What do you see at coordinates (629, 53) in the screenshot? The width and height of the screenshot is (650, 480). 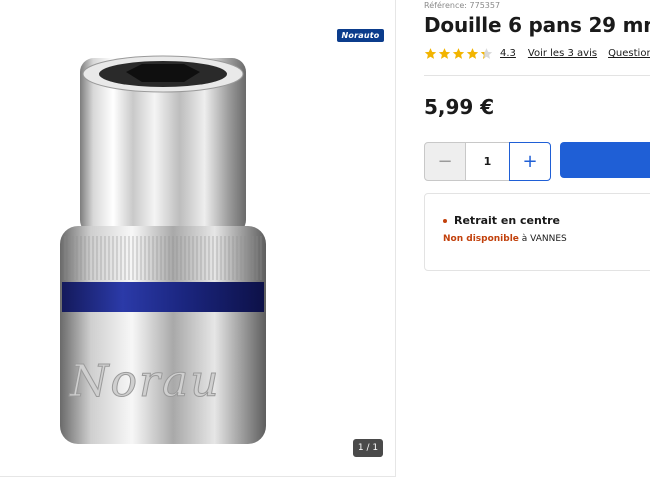 I see `questions-link: Question` at bounding box center [629, 53].